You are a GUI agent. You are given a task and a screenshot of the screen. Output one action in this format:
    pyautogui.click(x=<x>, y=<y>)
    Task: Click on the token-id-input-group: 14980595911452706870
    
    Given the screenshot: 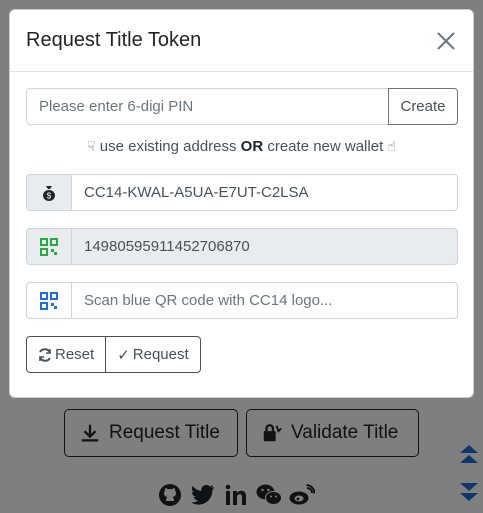 What is the action you would take?
    pyautogui.click(x=242, y=246)
    